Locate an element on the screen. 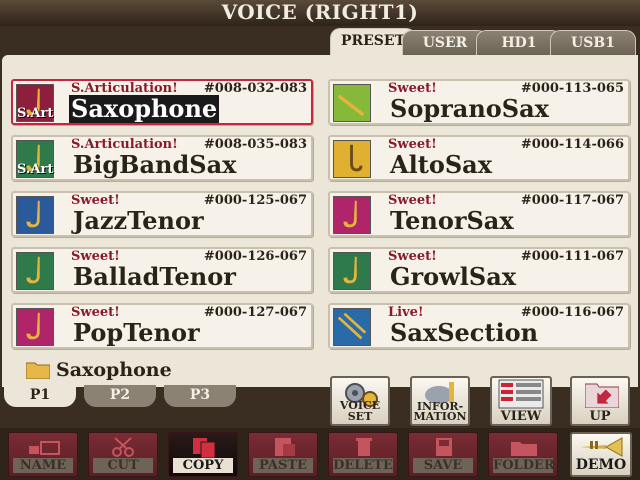  trash-icon is located at coordinates (364, 447).